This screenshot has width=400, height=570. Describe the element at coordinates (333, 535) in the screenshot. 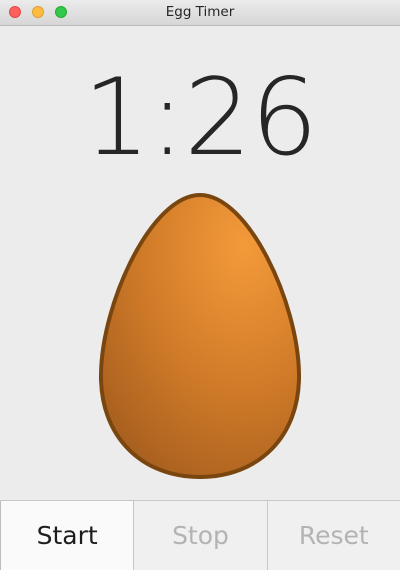

I see `reset-button: Reset` at that location.